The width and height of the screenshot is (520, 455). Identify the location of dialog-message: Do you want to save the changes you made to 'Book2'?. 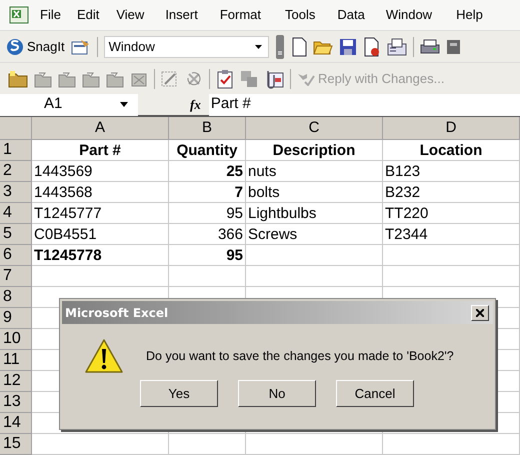
(300, 356).